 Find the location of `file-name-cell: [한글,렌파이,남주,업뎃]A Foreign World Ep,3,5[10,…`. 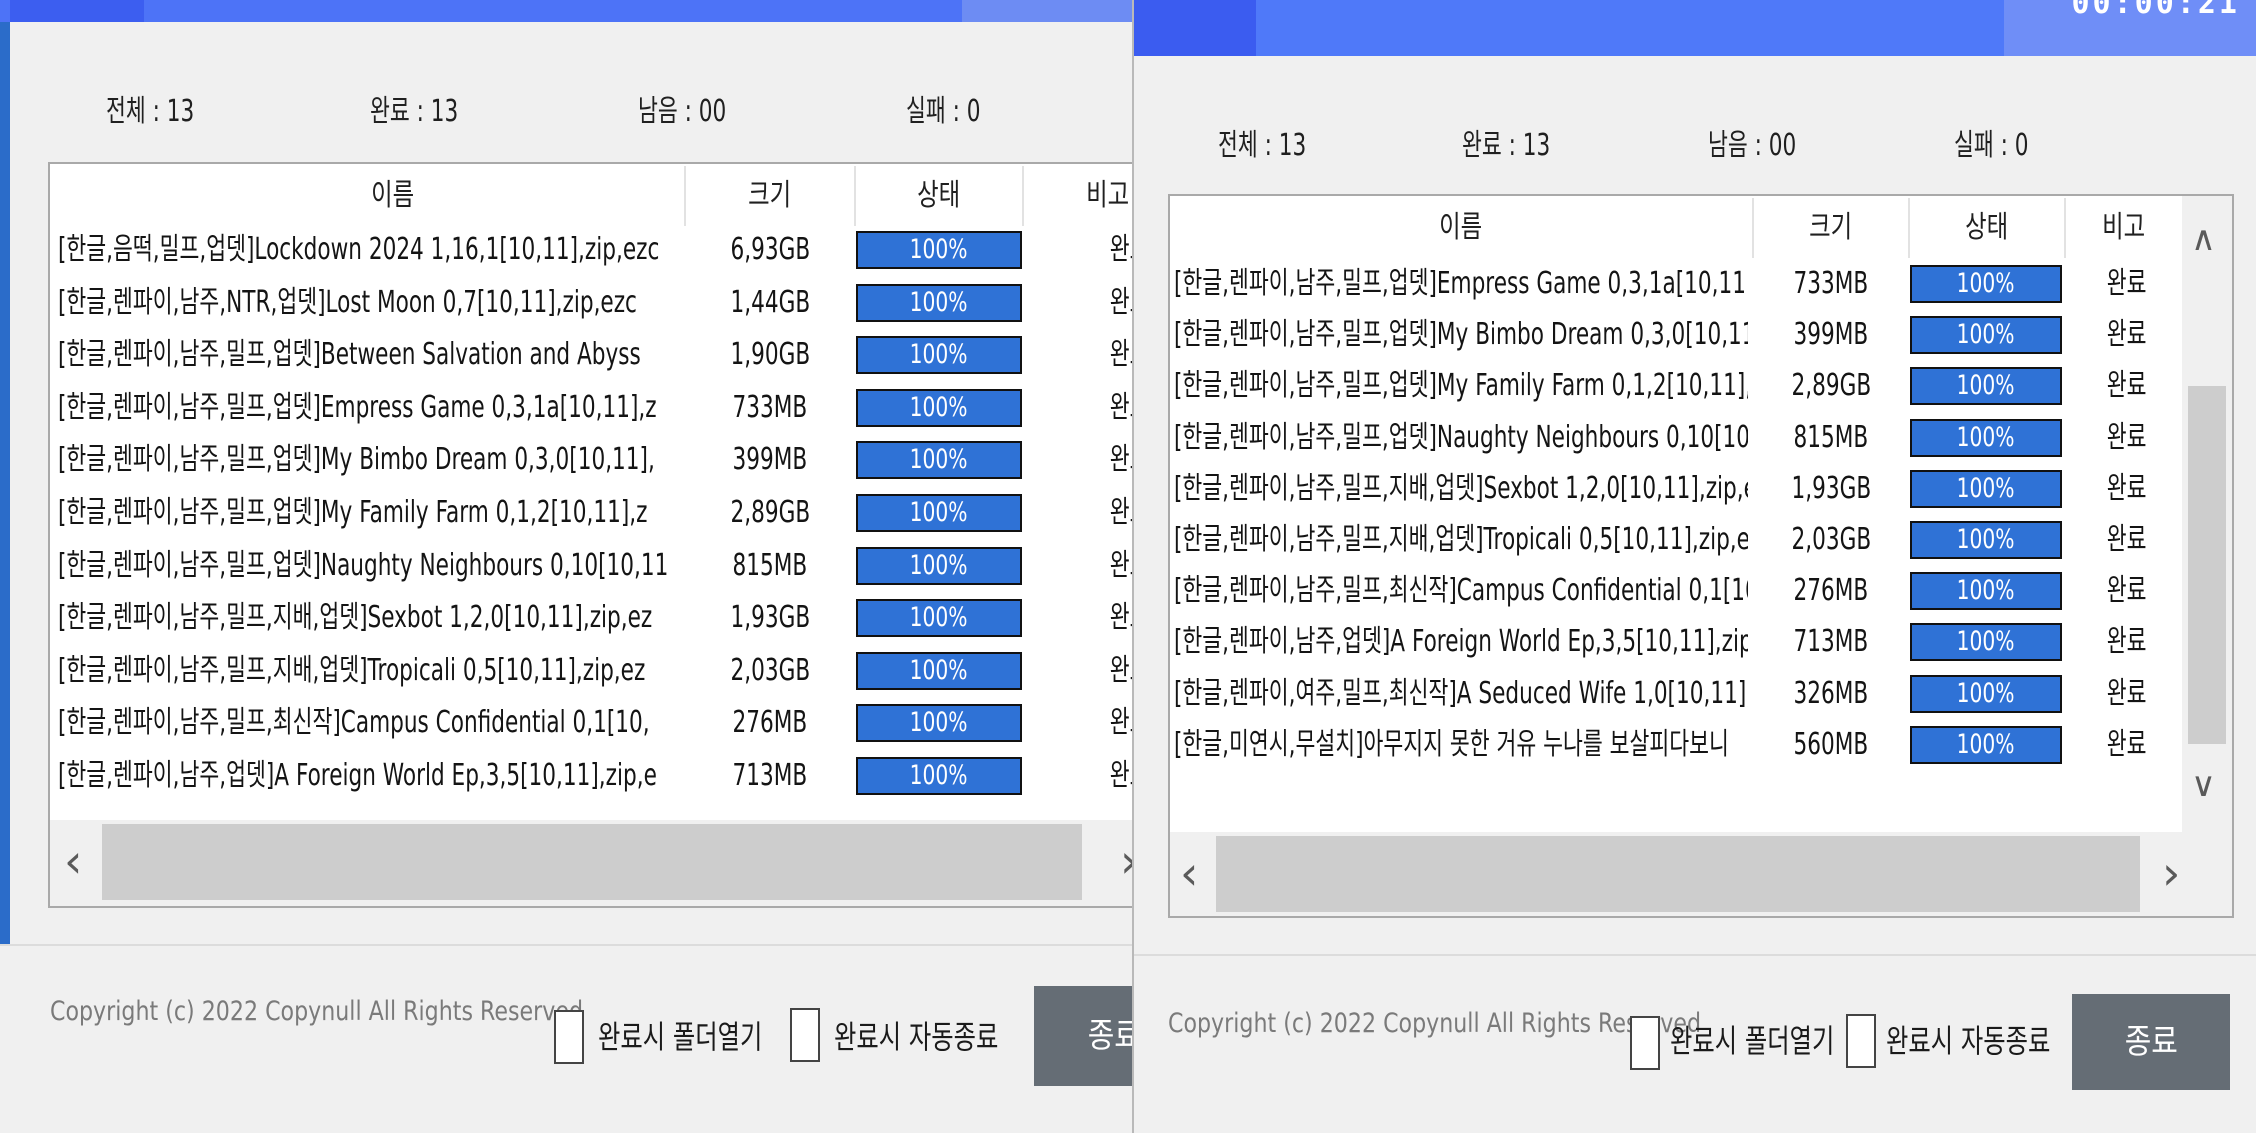

file-name-cell: [한글,렌파이,남주,업뎃]A Foreign World Ep,3,5[10,… is located at coordinates (357, 775).